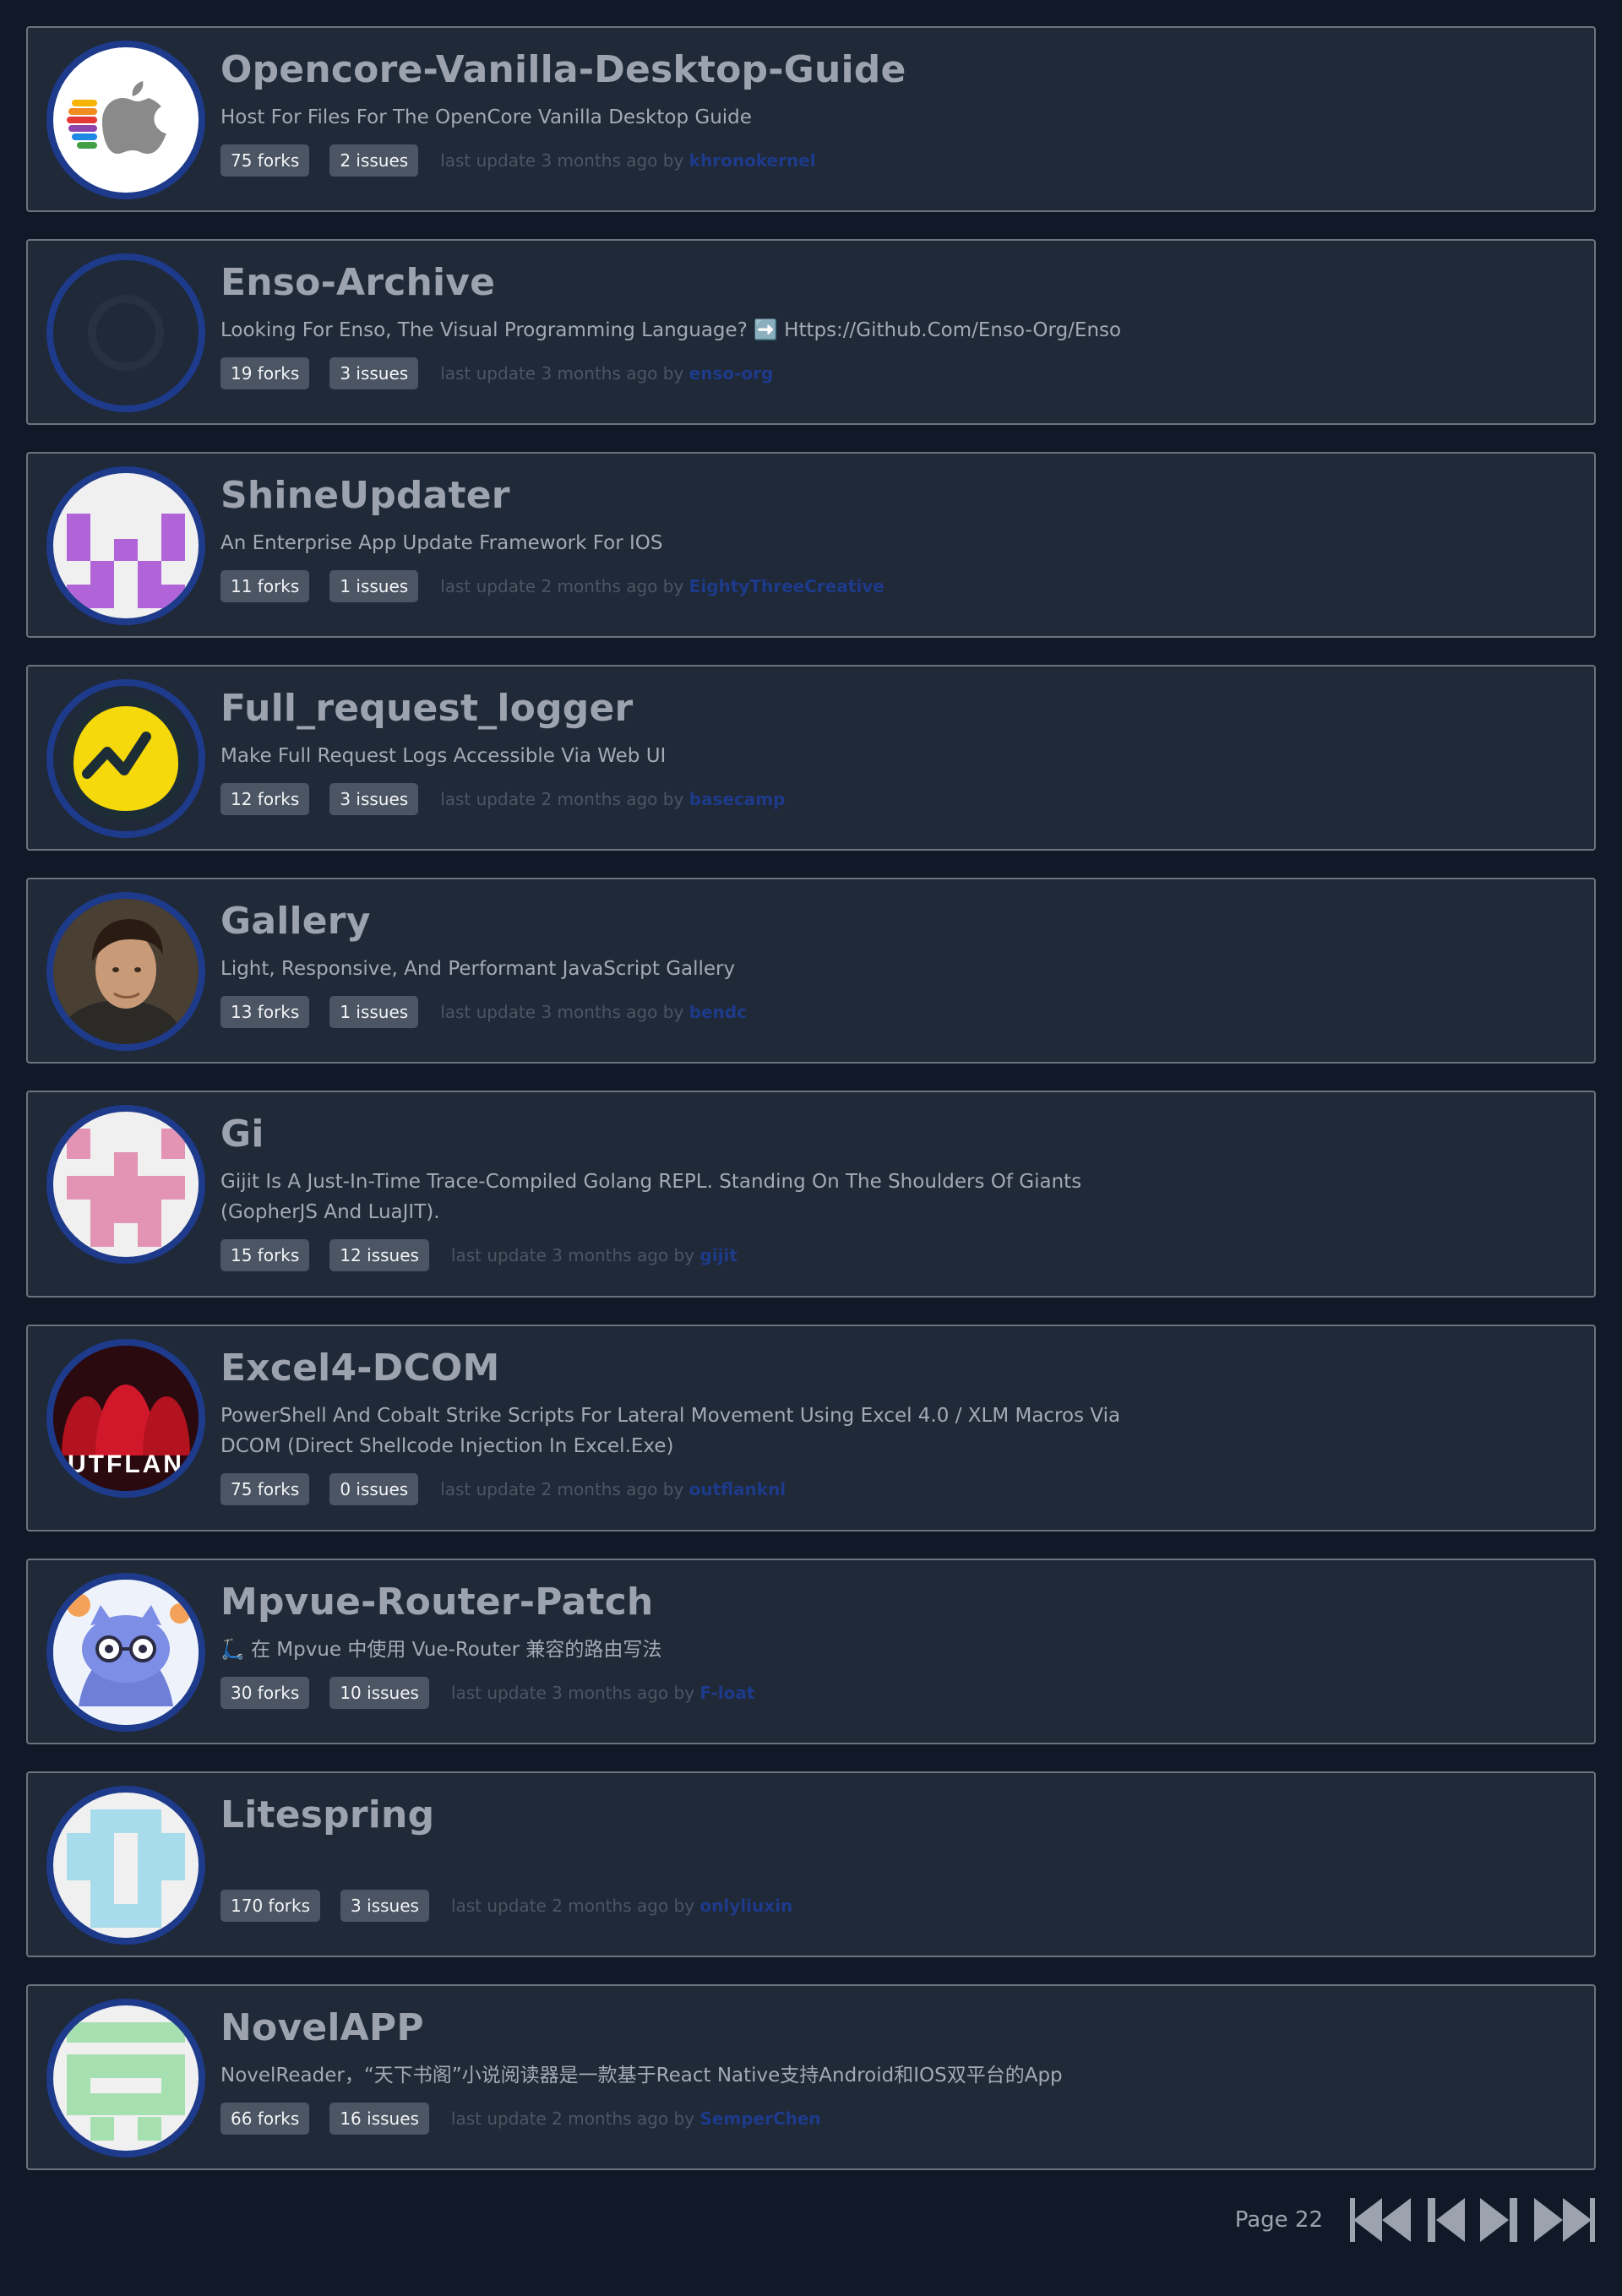 Image resolution: width=1622 pixels, height=2296 pixels. I want to click on author-link: outflanknl, so click(738, 1489).